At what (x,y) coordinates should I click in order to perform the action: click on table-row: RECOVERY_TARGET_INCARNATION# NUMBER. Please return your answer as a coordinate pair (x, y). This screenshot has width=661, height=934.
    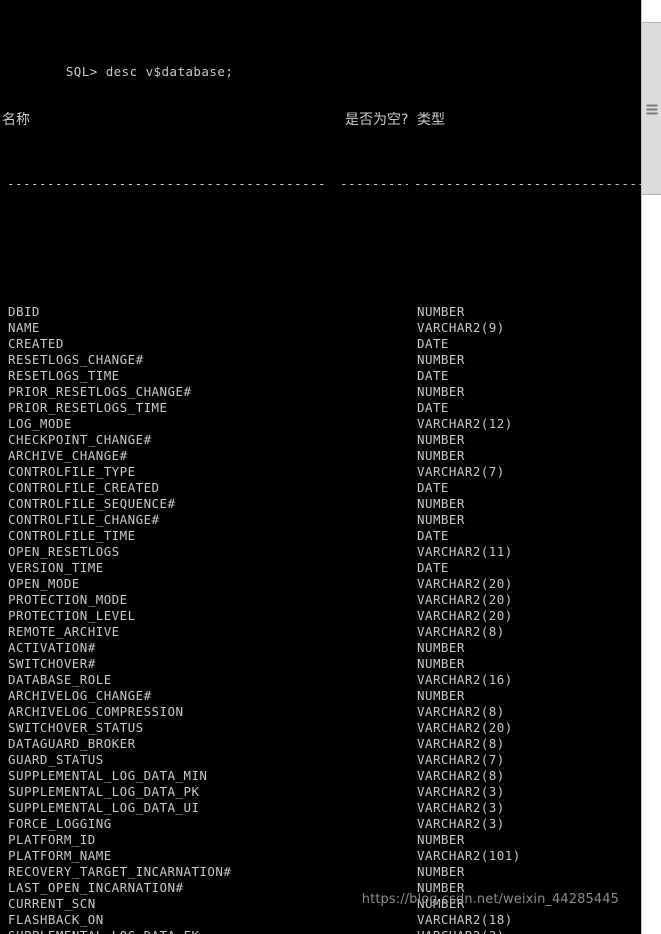
    Looking at the image, I should click on (320, 872).